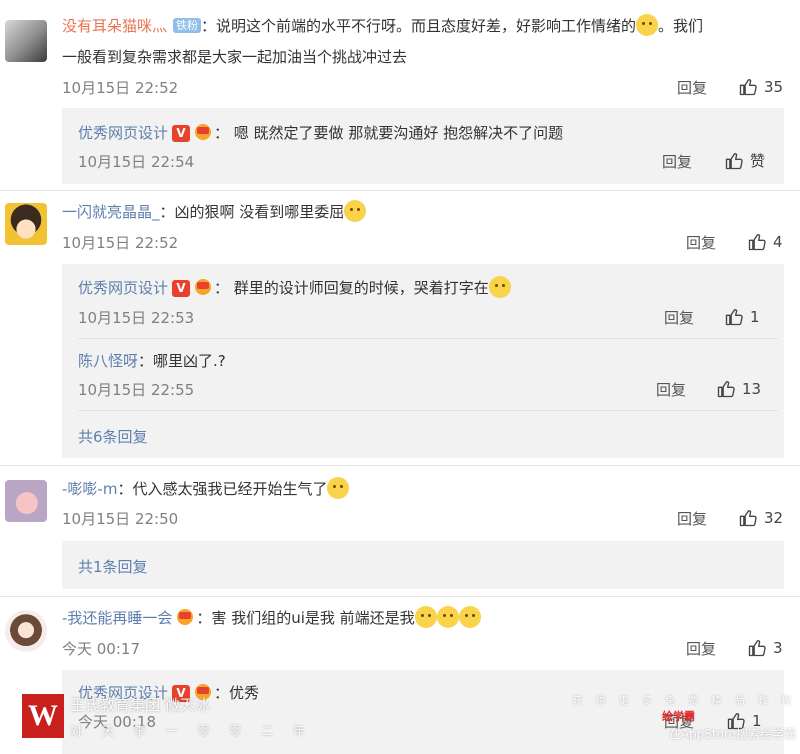 This screenshot has width=800, height=754. I want to click on comment-body: ：凶的狠啊 没看到哪里委屈, so click(252, 212).